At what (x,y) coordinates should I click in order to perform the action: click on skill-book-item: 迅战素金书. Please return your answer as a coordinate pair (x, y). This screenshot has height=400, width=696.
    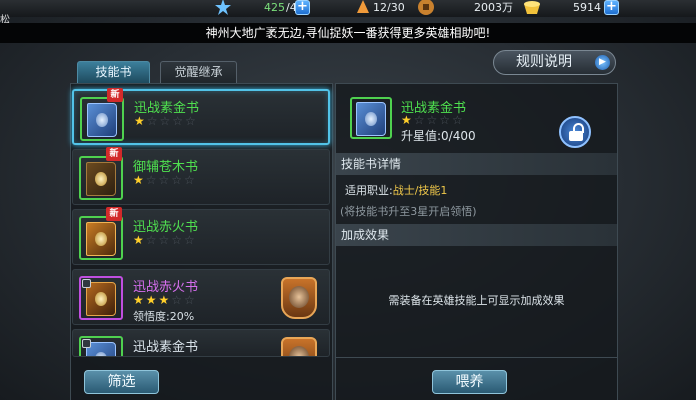
    Looking at the image, I should click on (201, 343).